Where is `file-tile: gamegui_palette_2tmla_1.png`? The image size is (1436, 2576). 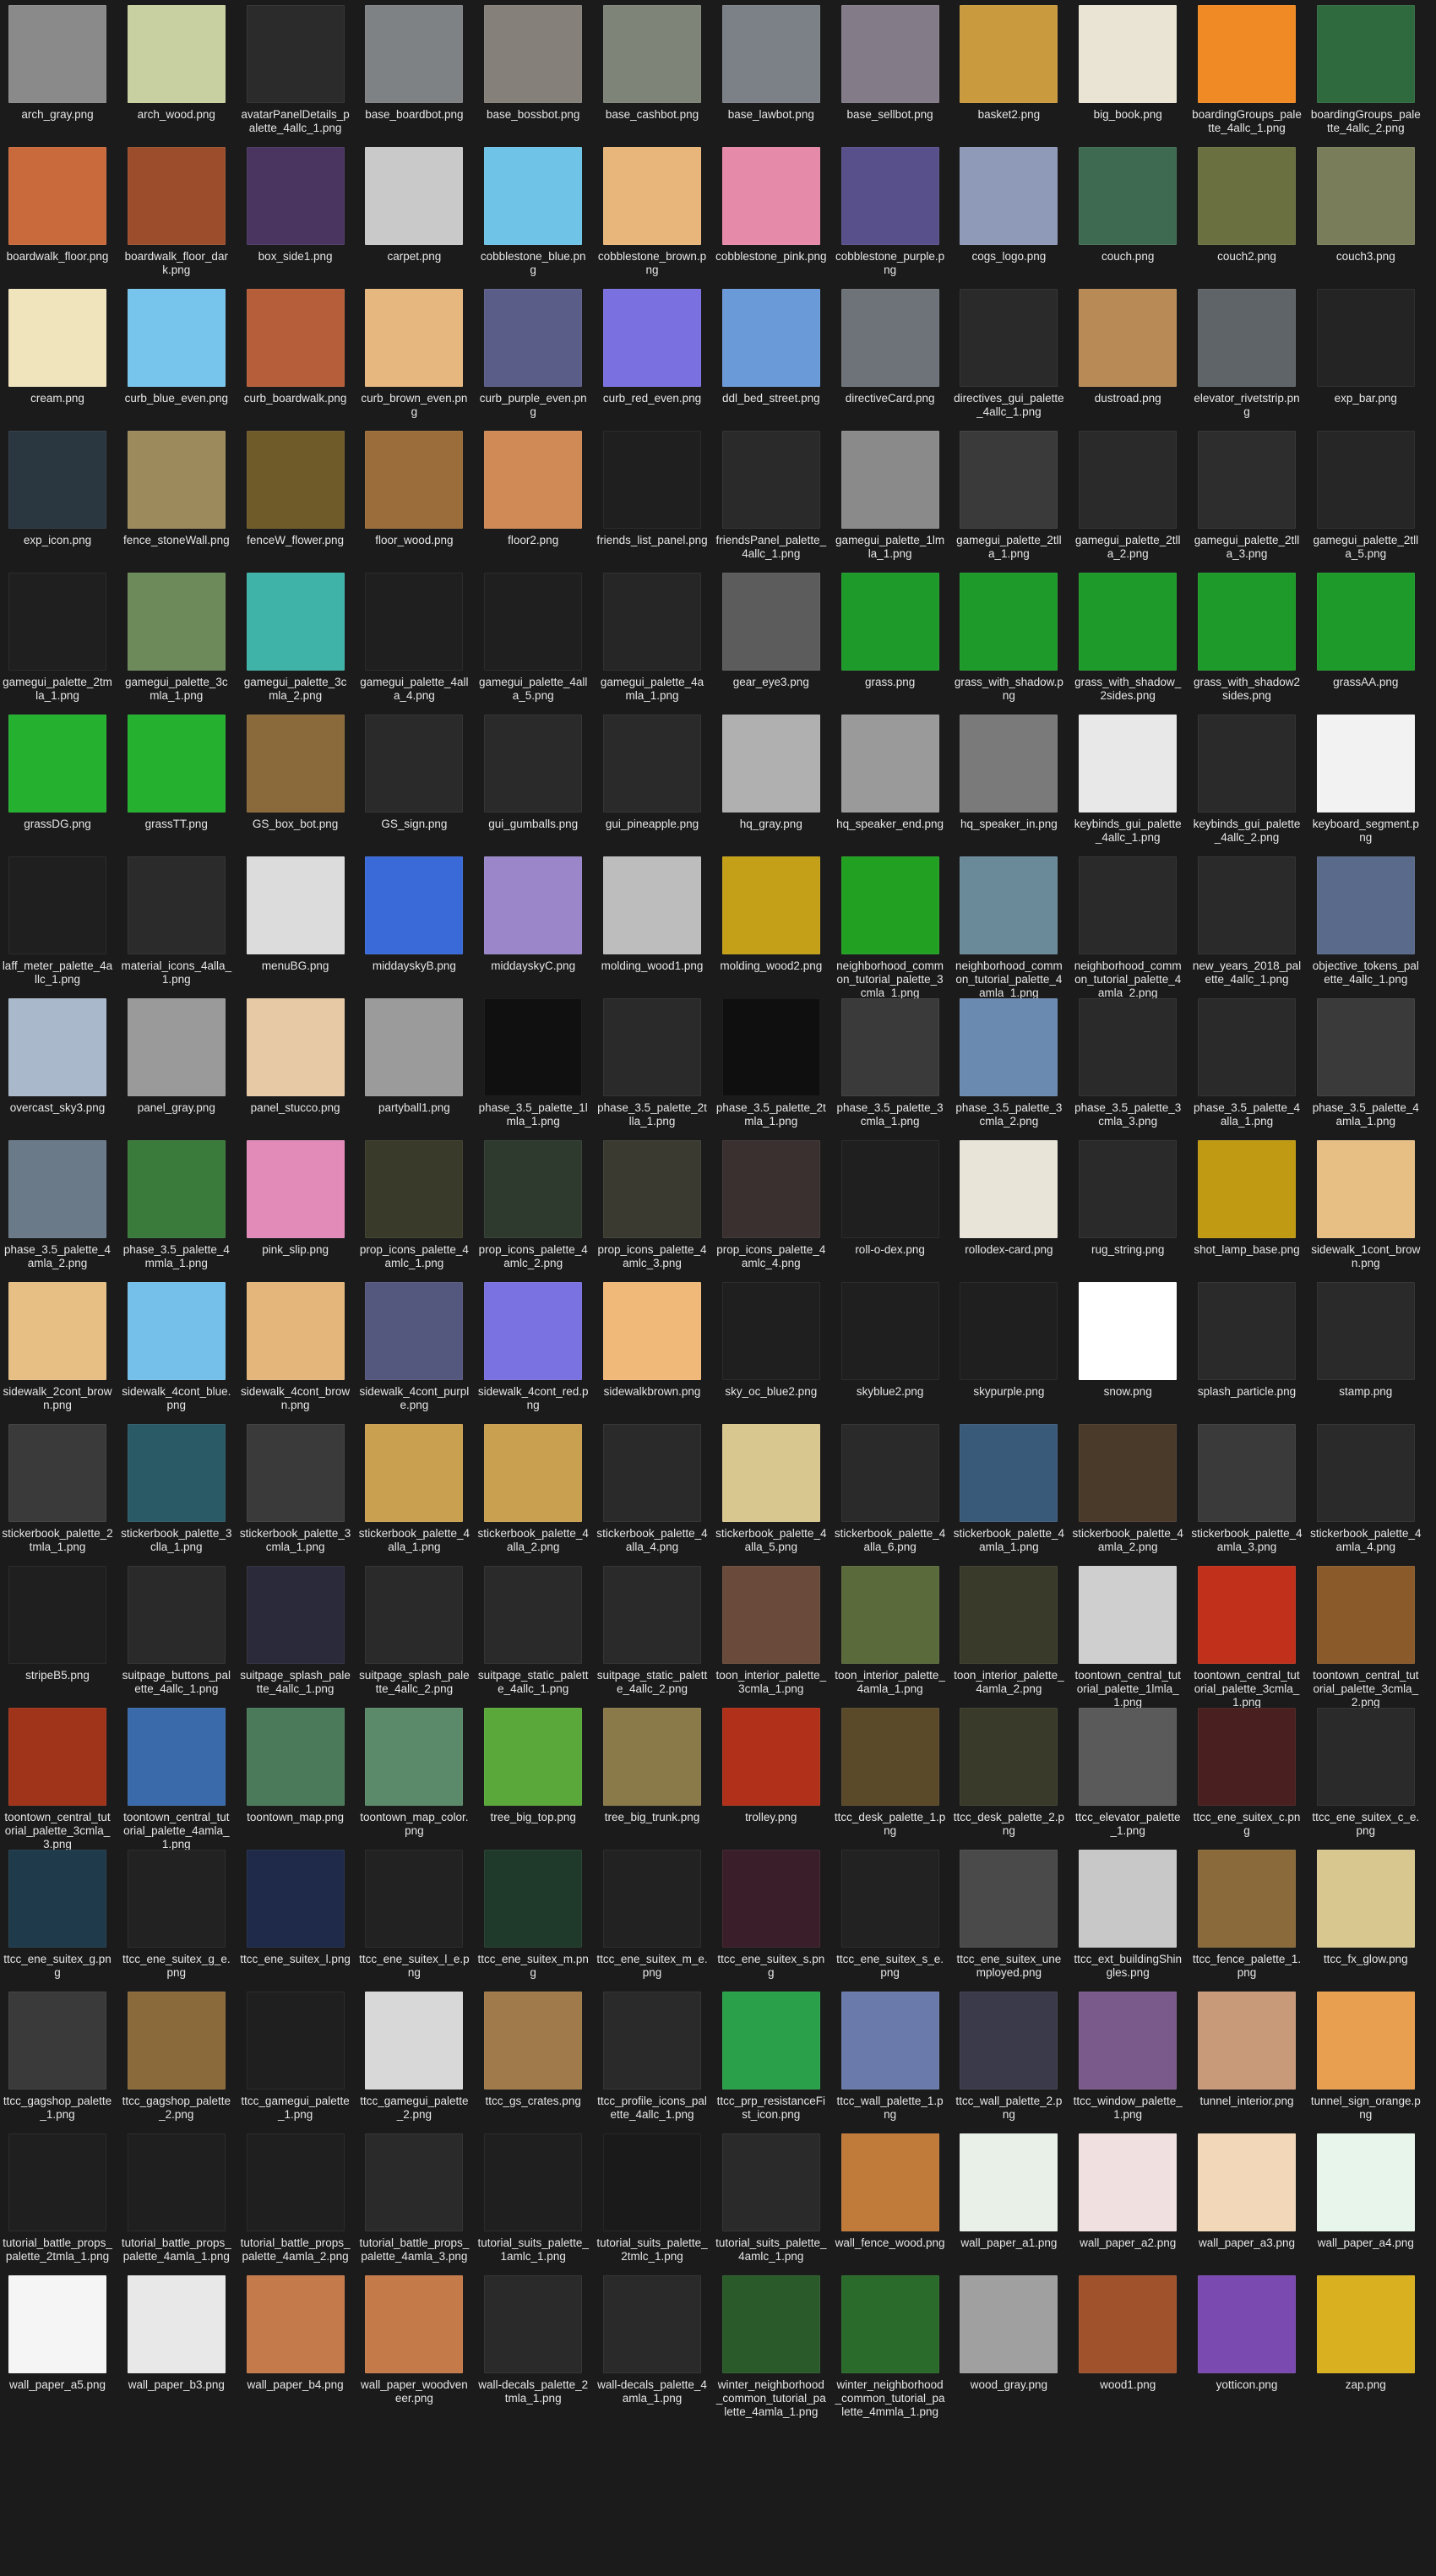
file-tile: gamegui_palette_2tmla_1.png is located at coordinates (57, 638).